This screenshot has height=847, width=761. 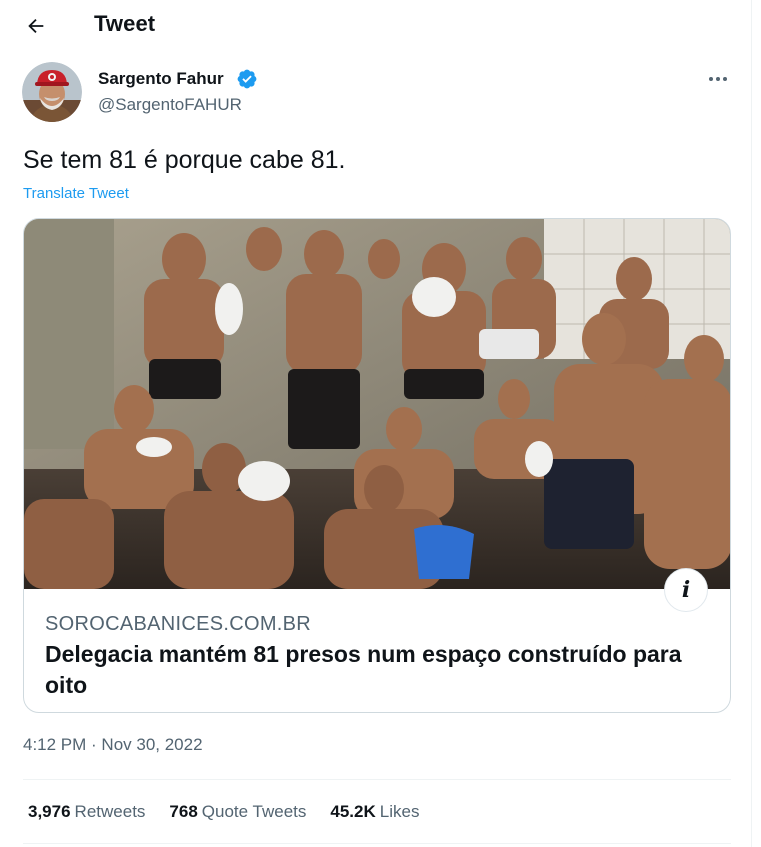 What do you see at coordinates (76, 193) in the screenshot?
I see `translate-tweet-link: Translate Tweet` at bounding box center [76, 193].